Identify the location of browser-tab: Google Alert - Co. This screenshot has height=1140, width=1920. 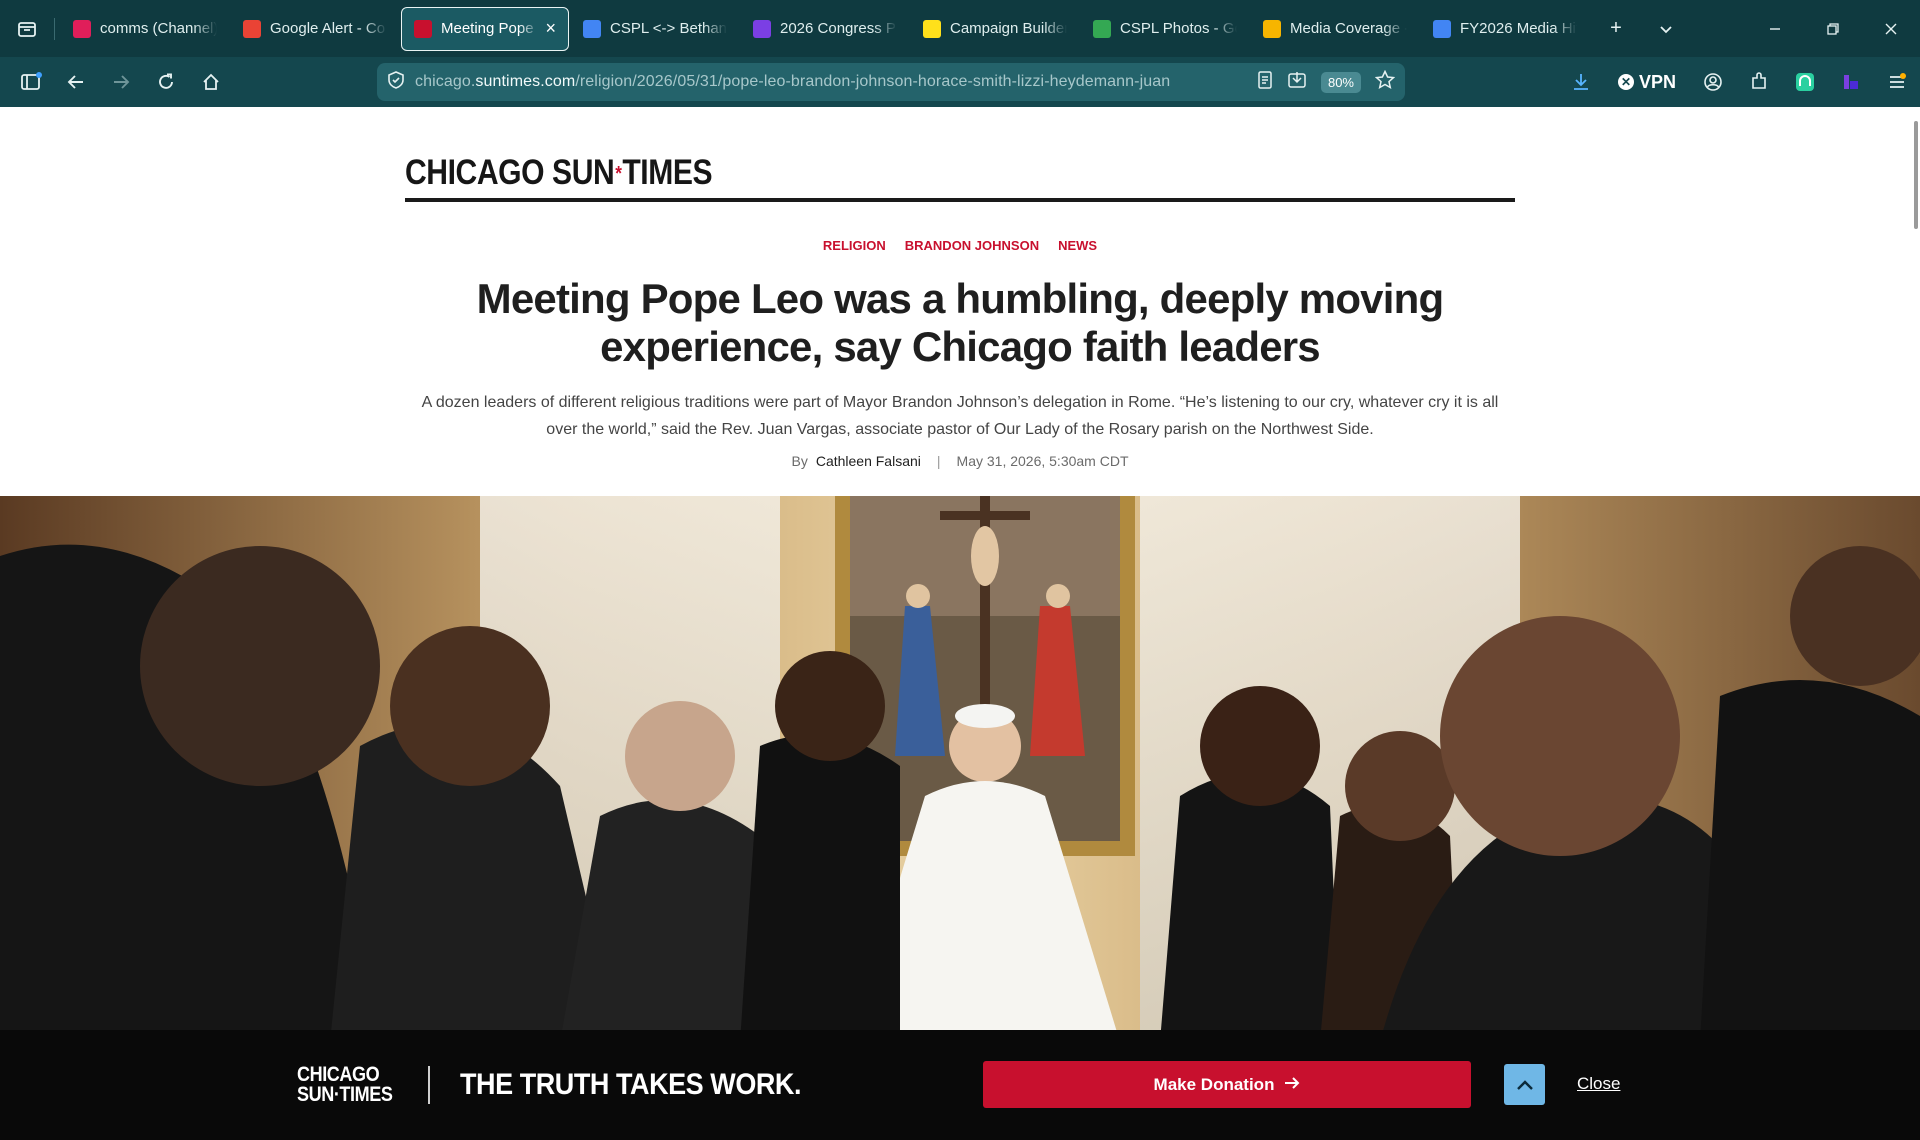
(315, 29).